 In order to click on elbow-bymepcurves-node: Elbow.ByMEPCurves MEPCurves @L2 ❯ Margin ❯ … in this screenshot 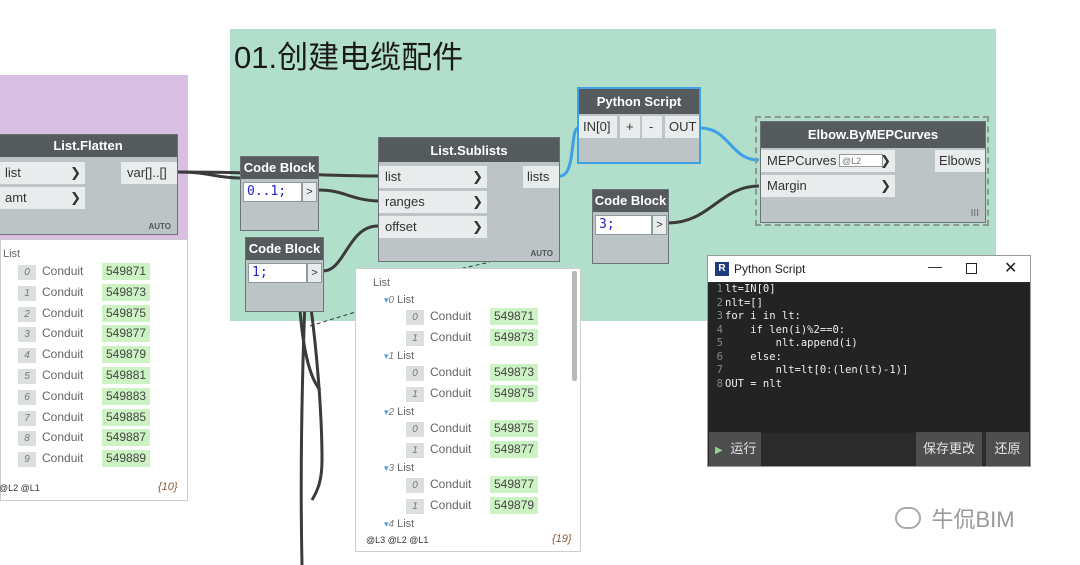, I will do `click(873, 172)`.